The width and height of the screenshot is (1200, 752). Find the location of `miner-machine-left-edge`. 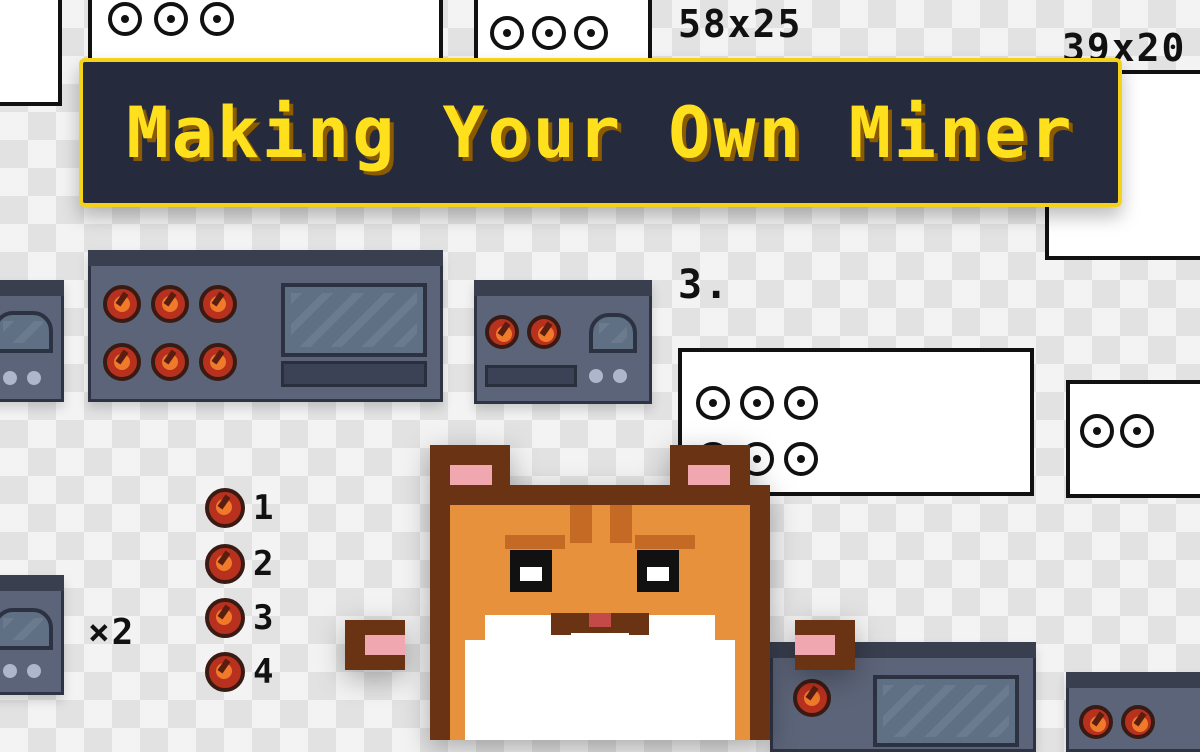

miner-machine-left-edge is located at coordinates (32, 341).